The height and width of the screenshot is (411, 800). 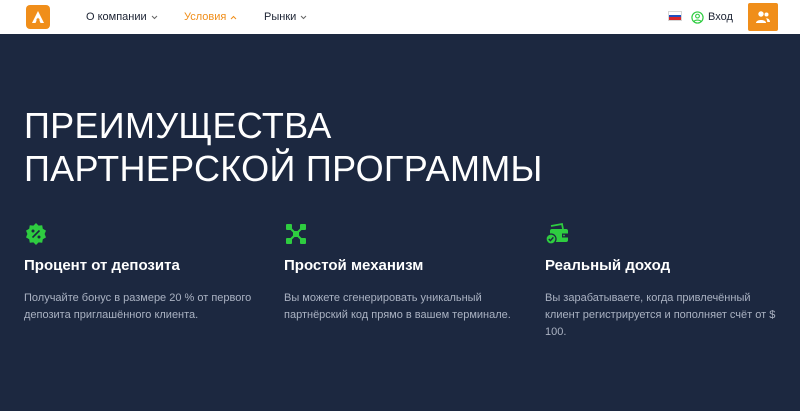 What do you see at coordinates (720, 17) in the screenshot?
I see `login-label: Вход` at bounding box center [720, 17].